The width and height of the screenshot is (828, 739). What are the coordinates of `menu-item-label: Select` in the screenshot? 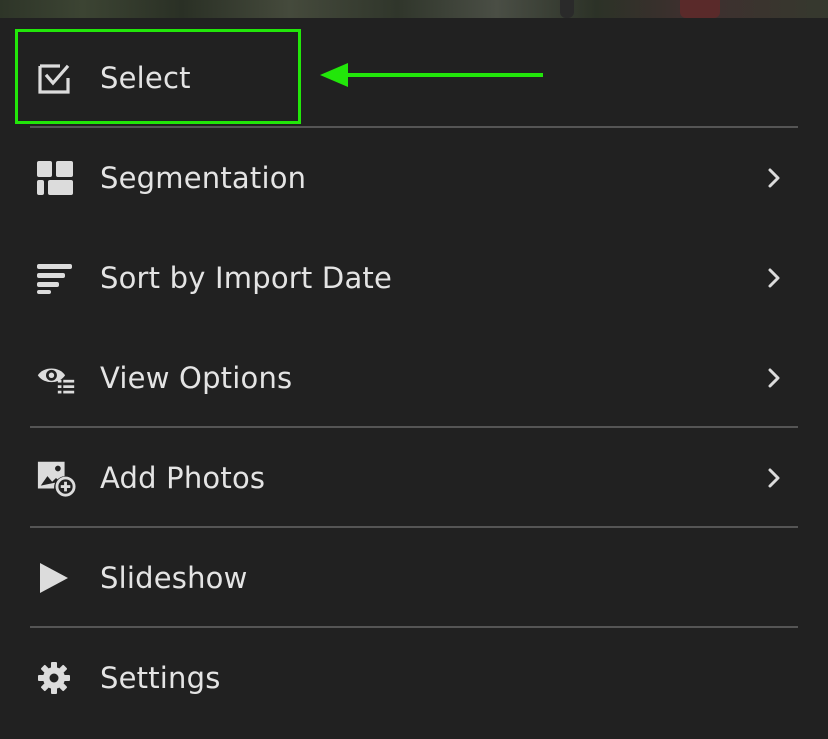 It's located at (145, 78).